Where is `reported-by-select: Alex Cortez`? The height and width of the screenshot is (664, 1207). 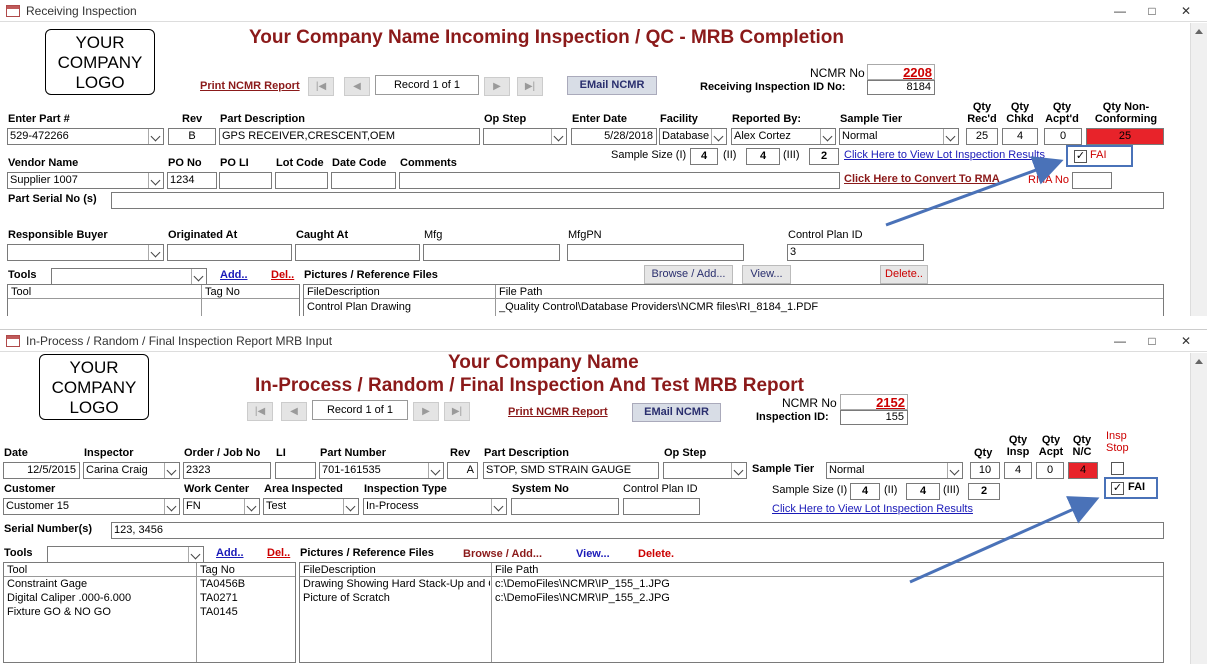
reported-by-select: Alex Cortez is located at coordinates (783, 136).